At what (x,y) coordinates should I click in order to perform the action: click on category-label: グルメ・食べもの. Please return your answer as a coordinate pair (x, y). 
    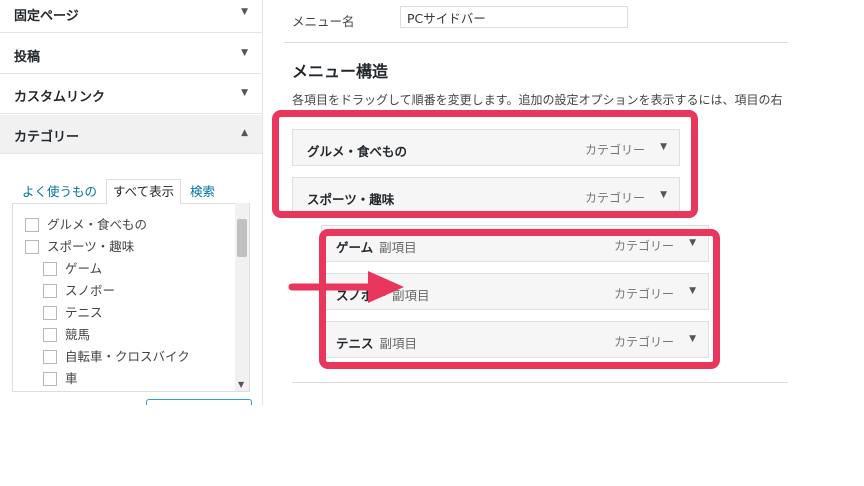
    Looking at the image, I should click on (97, 224).